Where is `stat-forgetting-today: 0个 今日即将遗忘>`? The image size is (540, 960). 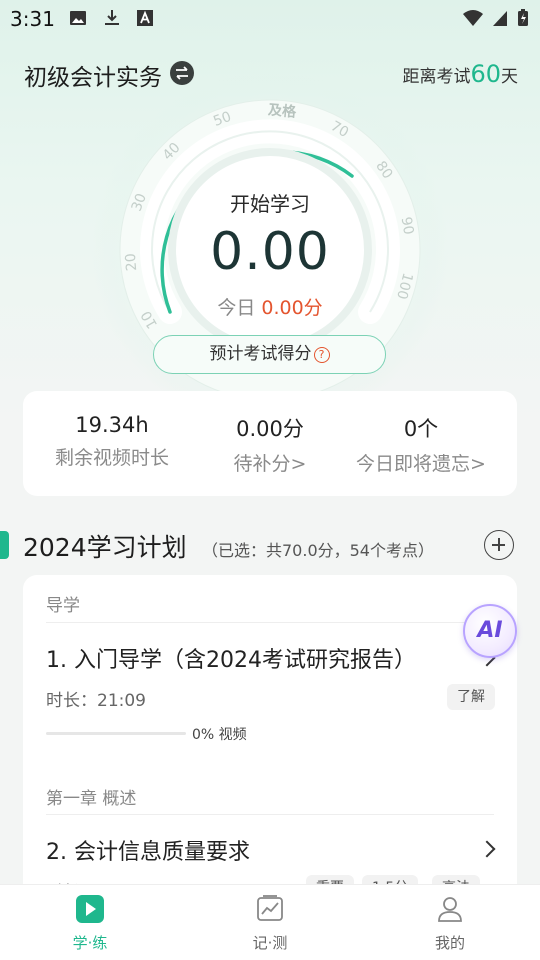
stat-forgetting-today: 0个 今日即将遗忘> is located at coordinates (421, 444).